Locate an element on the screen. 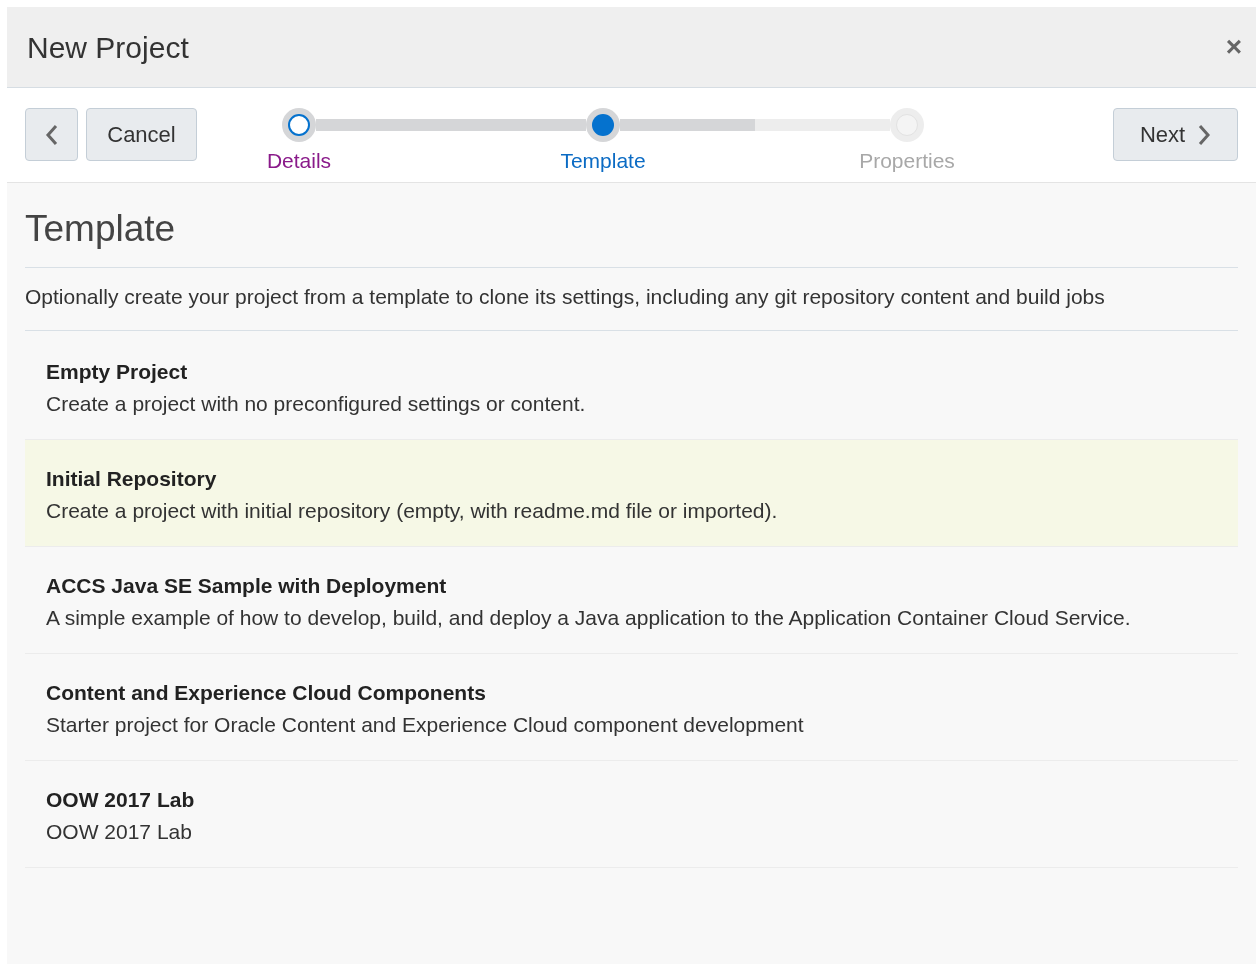 The height and width of the screenshot is (964, 1256). template-name: Empty Project is located at coordinates (117, 371).